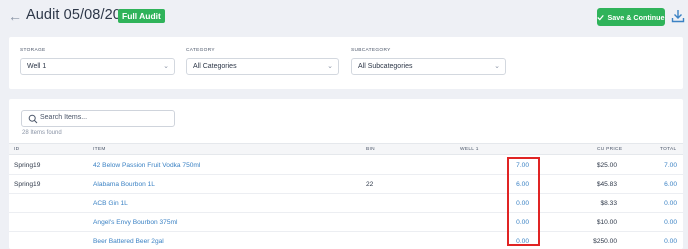 The image size is (688, 249). Describe the element at coordinates (135, 222) in the screenshot. I see `row-item-link: Angel's Envy Bourbon 375ml` at that location.